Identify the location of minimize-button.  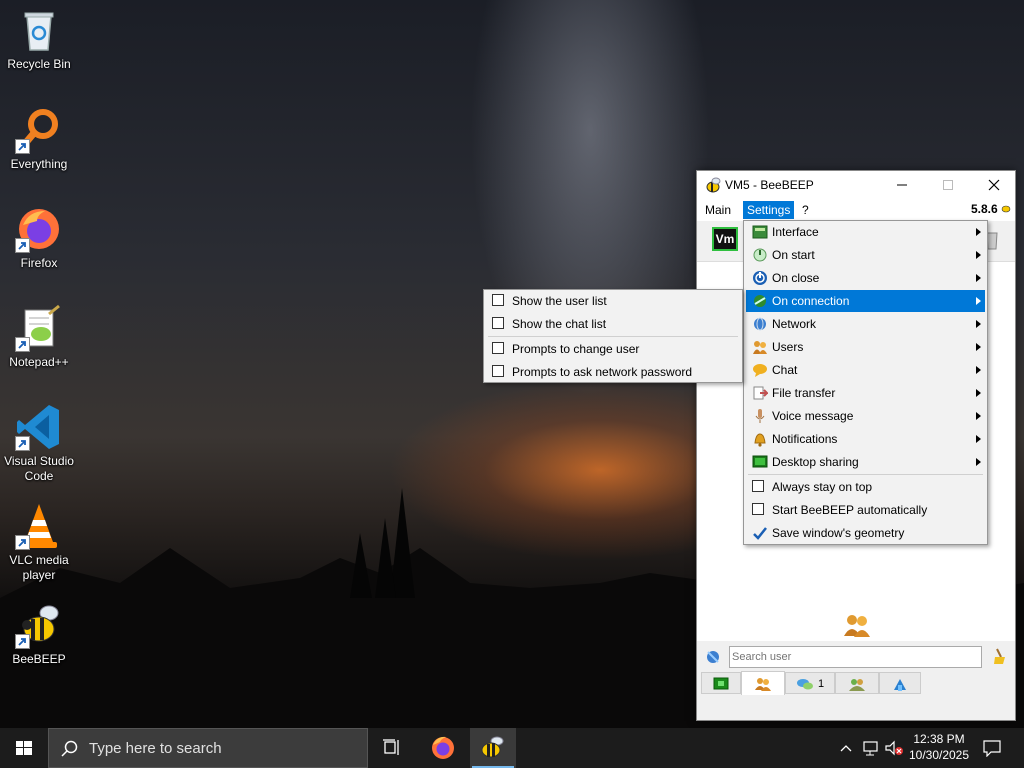
(902, 185).